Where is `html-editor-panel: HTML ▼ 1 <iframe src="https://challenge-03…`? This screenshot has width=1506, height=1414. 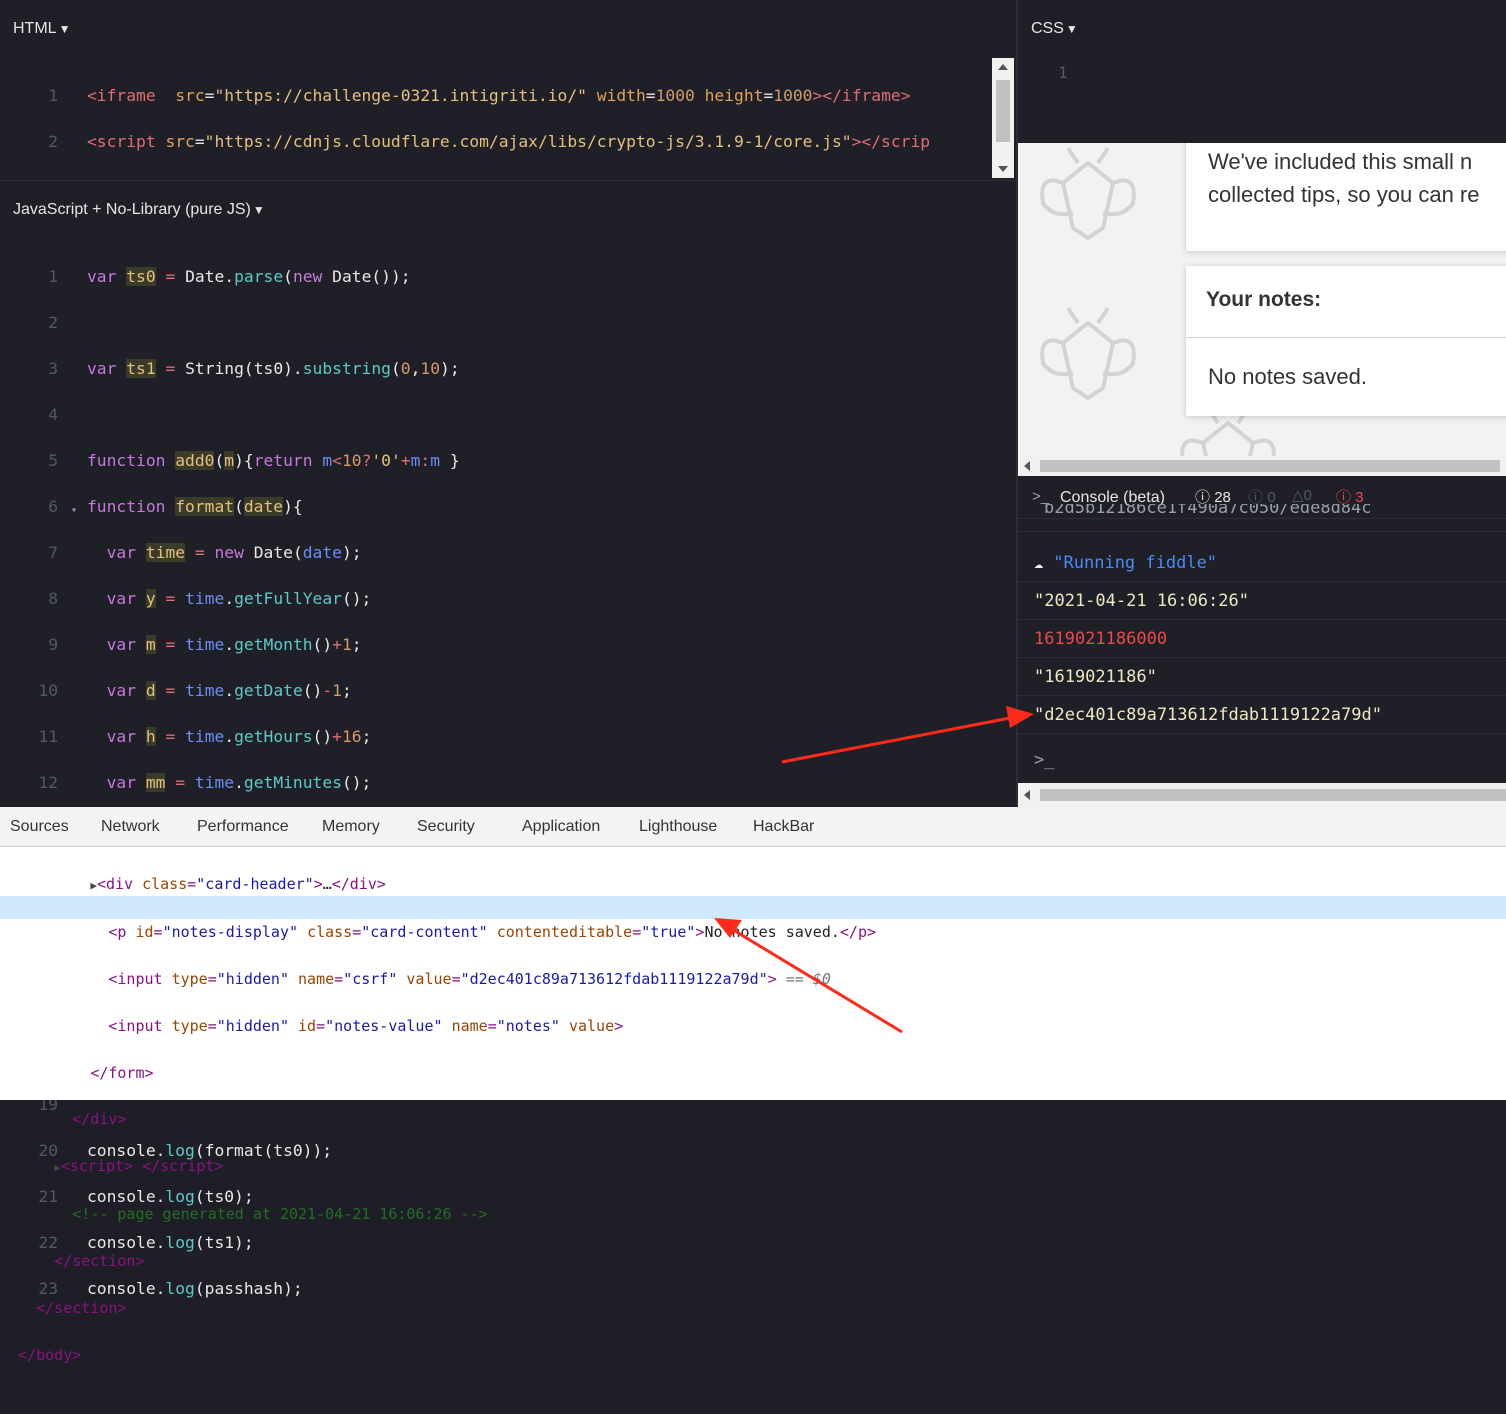
html-editor-panel: HTML ▼ 1 <iframe src="https://challenge-03… is located at coordinates (508, 144).